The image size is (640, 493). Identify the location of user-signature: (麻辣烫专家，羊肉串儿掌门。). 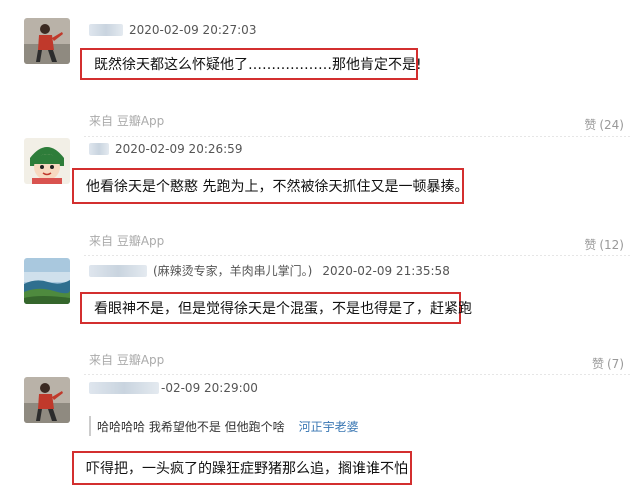
(233, 271).